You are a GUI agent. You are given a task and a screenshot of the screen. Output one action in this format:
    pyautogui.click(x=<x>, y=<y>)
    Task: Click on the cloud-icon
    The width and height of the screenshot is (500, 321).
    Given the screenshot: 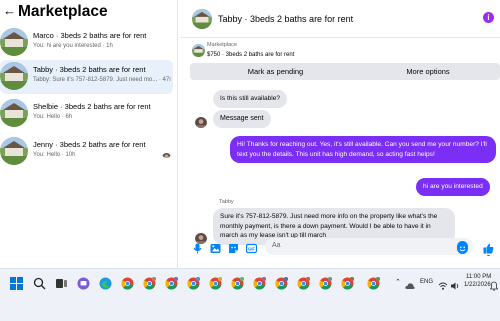 What is the action you would take?
    pyautogui.click(x=410, y=283)
    